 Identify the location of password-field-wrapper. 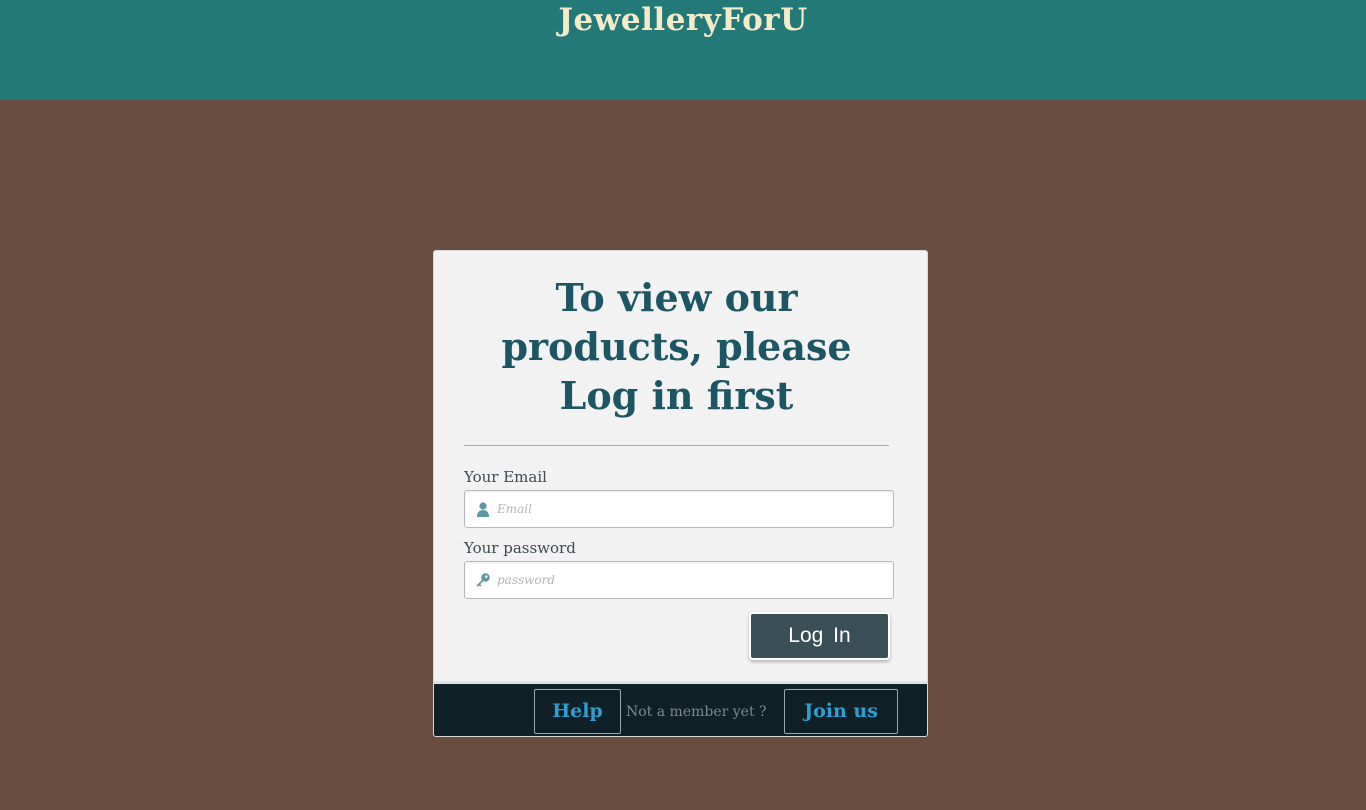
(679, 580).